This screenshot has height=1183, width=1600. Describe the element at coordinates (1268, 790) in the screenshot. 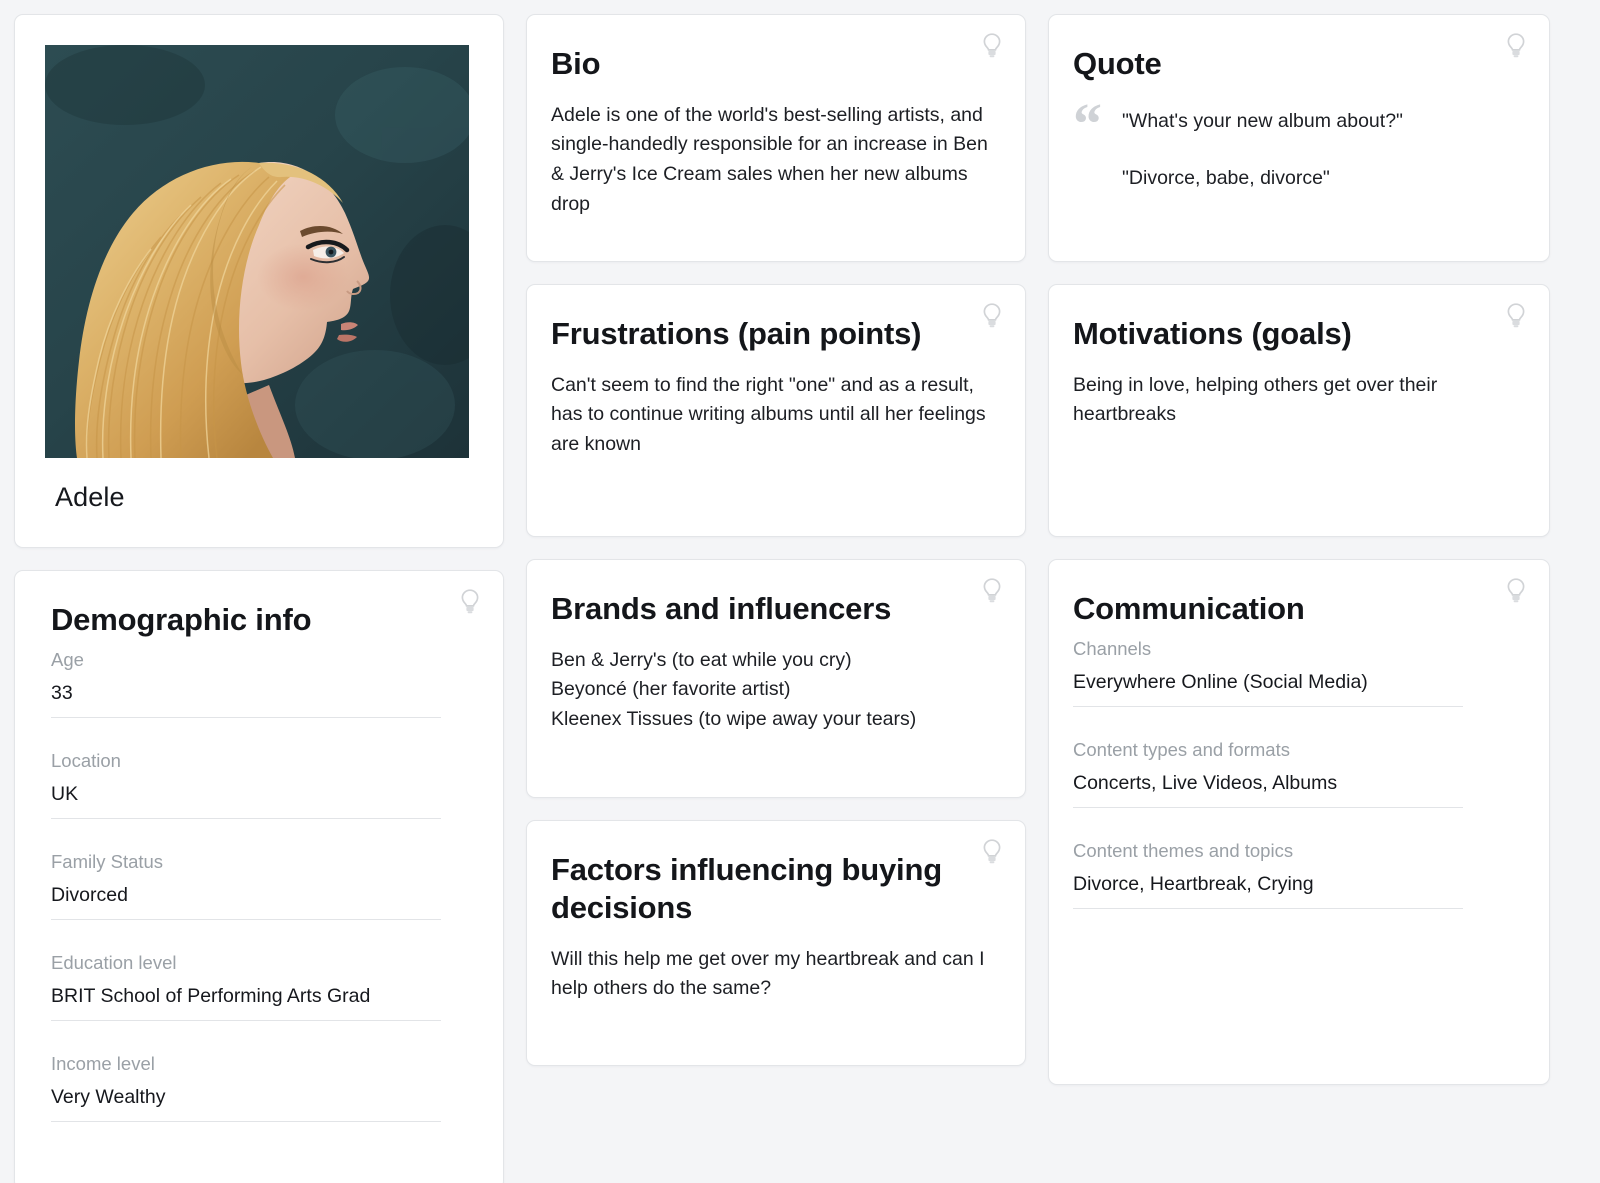

I see `field-value: Concerts, Live Videos, Albums` at that location.